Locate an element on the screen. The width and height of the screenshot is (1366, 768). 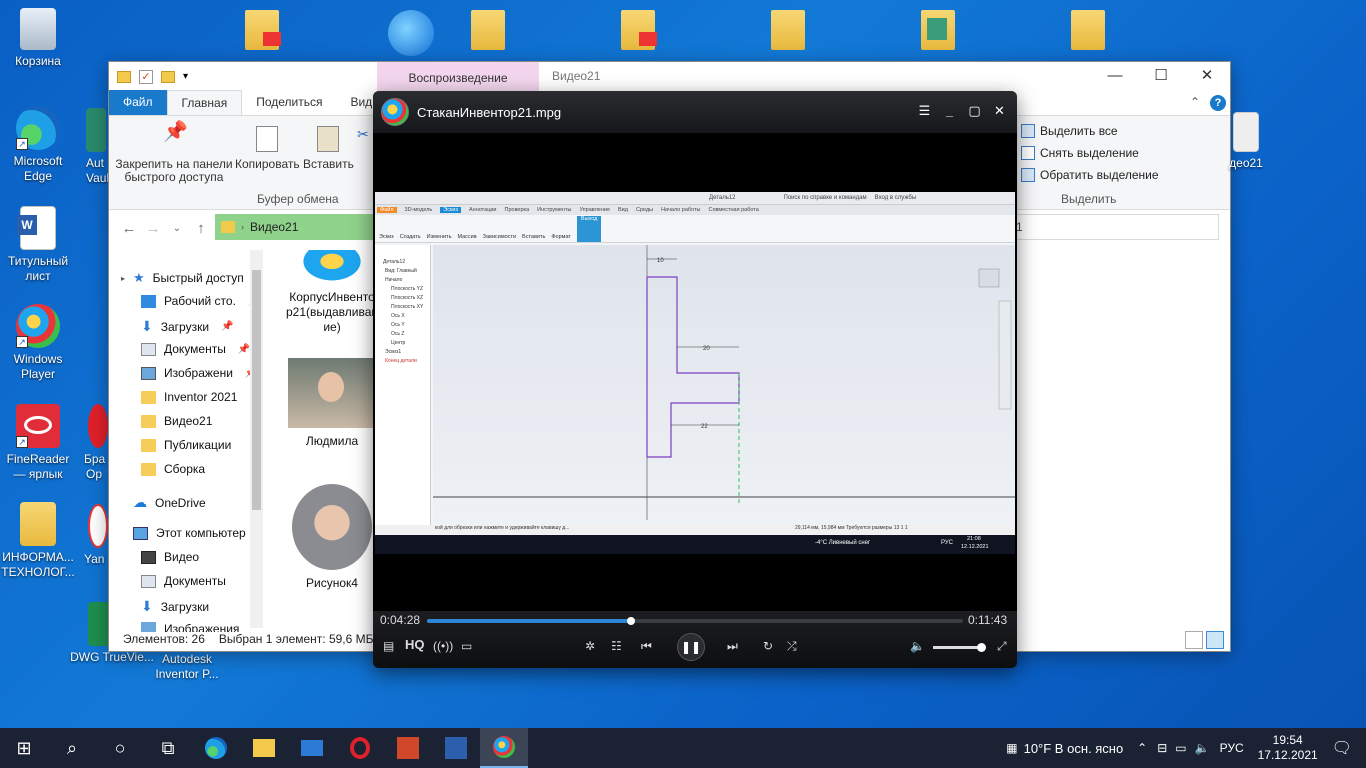
edge-icon is located at coordinates (216, 748).